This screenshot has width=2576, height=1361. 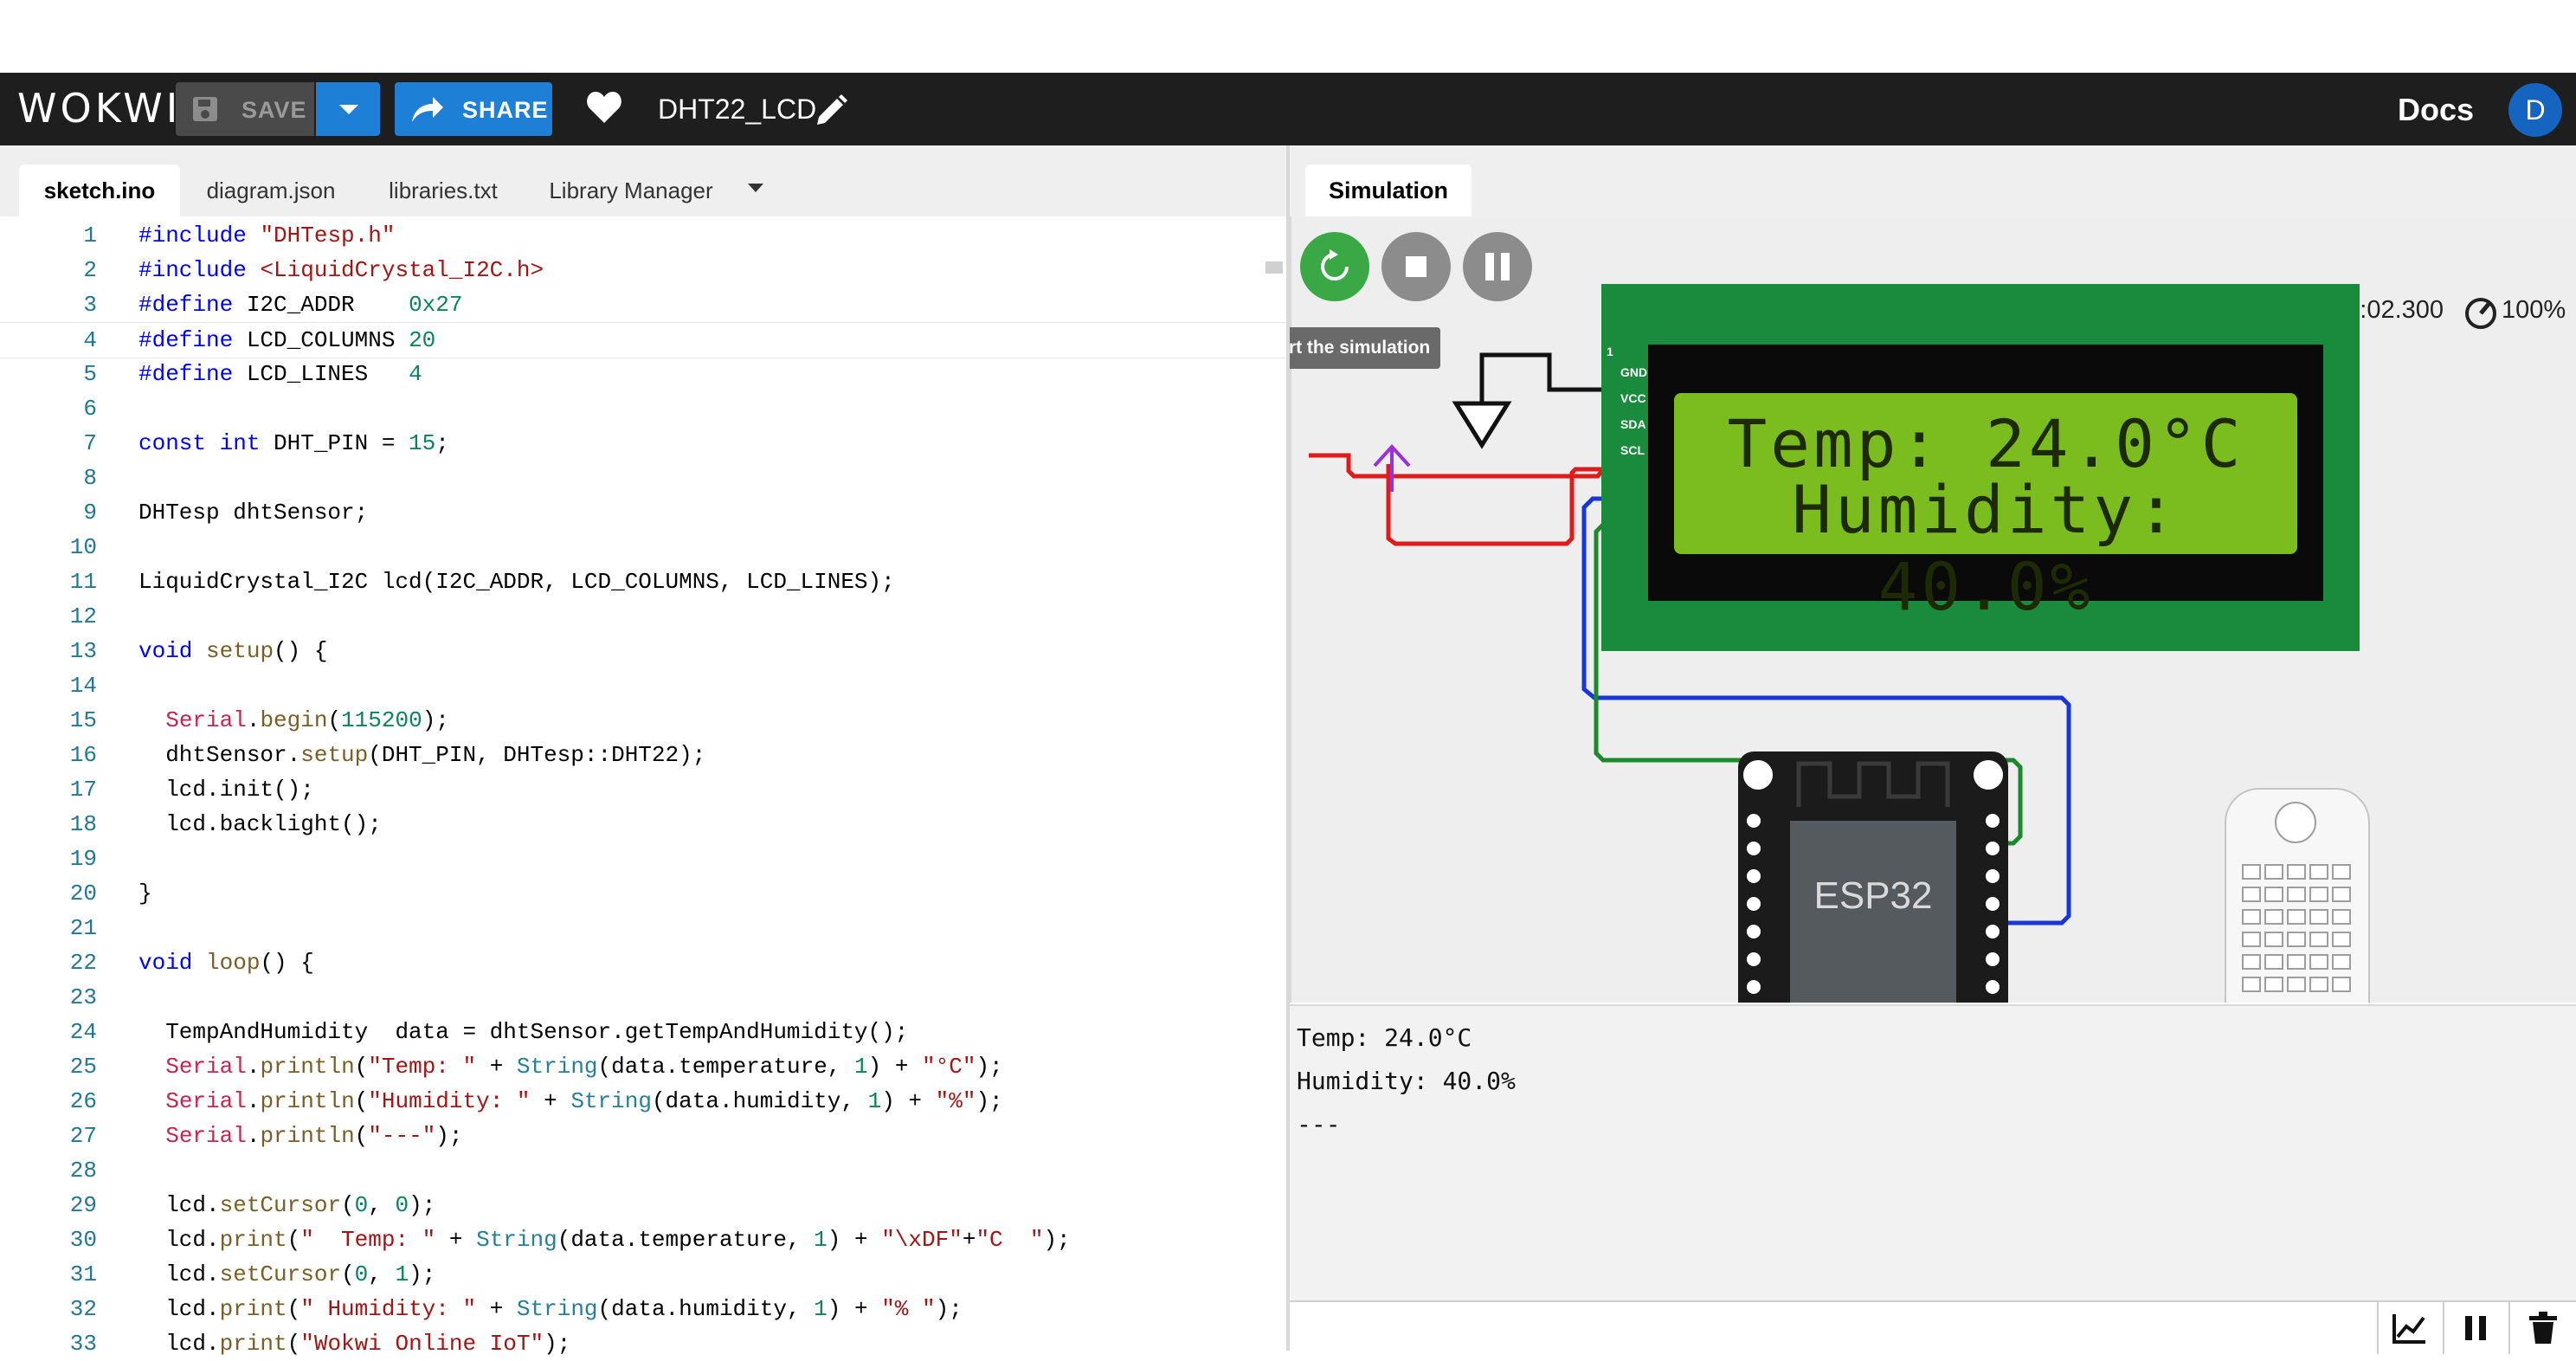 I want to click on esp32-label: ESP32, so click(x=1873, y=895).